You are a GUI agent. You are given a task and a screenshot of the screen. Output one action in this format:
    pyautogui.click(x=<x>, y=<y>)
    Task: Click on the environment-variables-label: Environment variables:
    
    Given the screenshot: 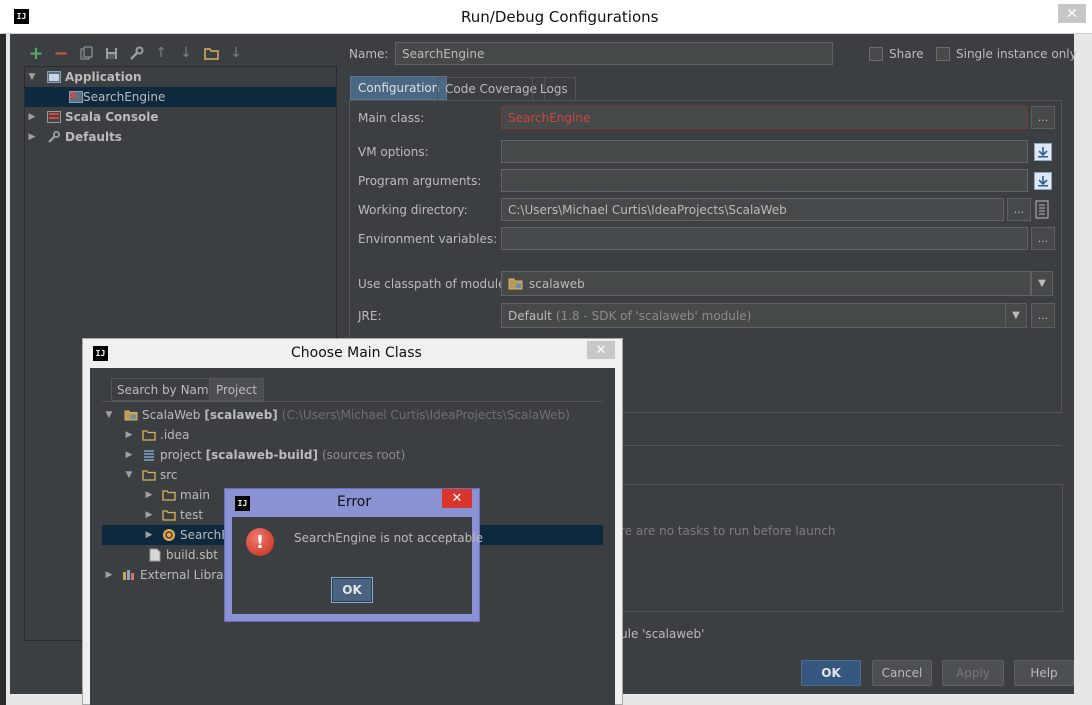 What is the action you would take?
    pyautogui.click(x=428, y=239)
    